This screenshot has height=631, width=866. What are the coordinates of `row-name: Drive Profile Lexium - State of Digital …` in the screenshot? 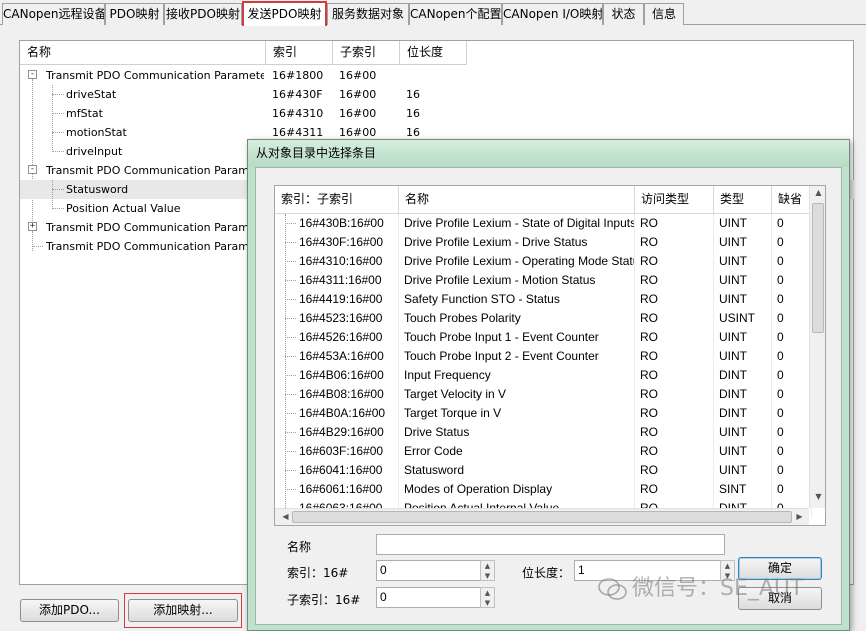 It's located at (517, 223).